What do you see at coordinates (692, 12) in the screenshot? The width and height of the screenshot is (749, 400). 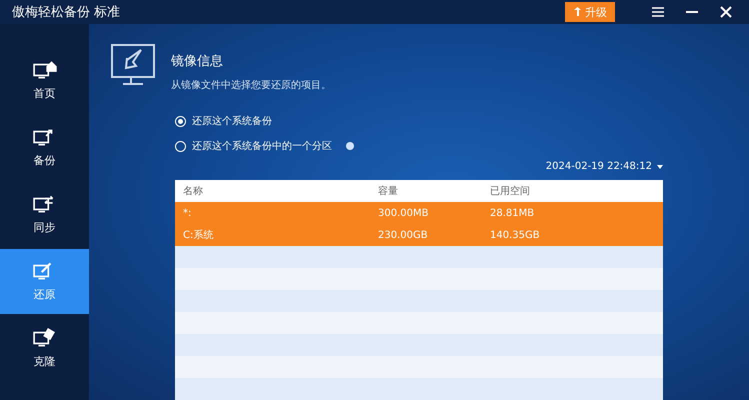 I see `minimize-icon` at bounding box center [692, 12].